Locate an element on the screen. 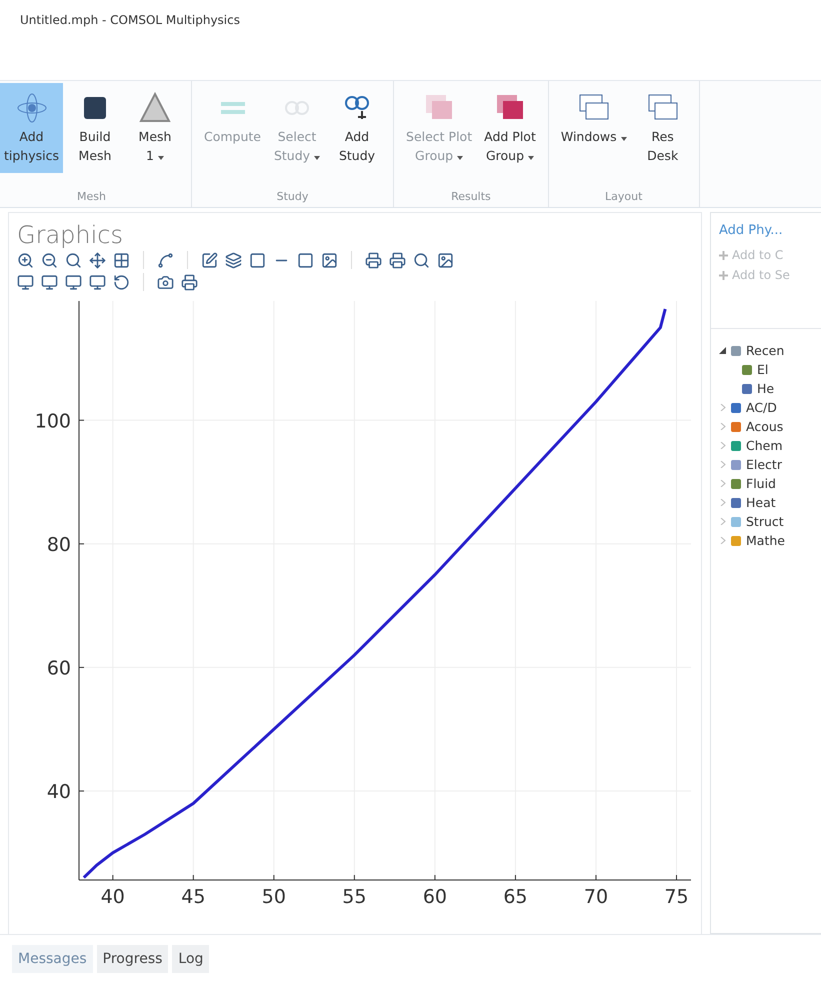  ribbon-group-label: Study is located at coordinates (293, 197).